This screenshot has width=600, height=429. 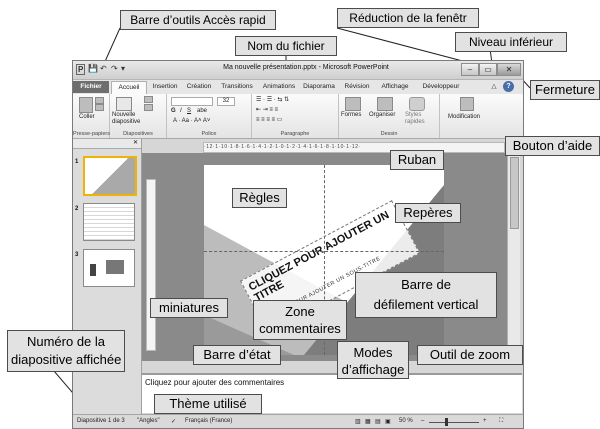 I want to click on view-normal-icon: ▥, so click(x=358, y=421).